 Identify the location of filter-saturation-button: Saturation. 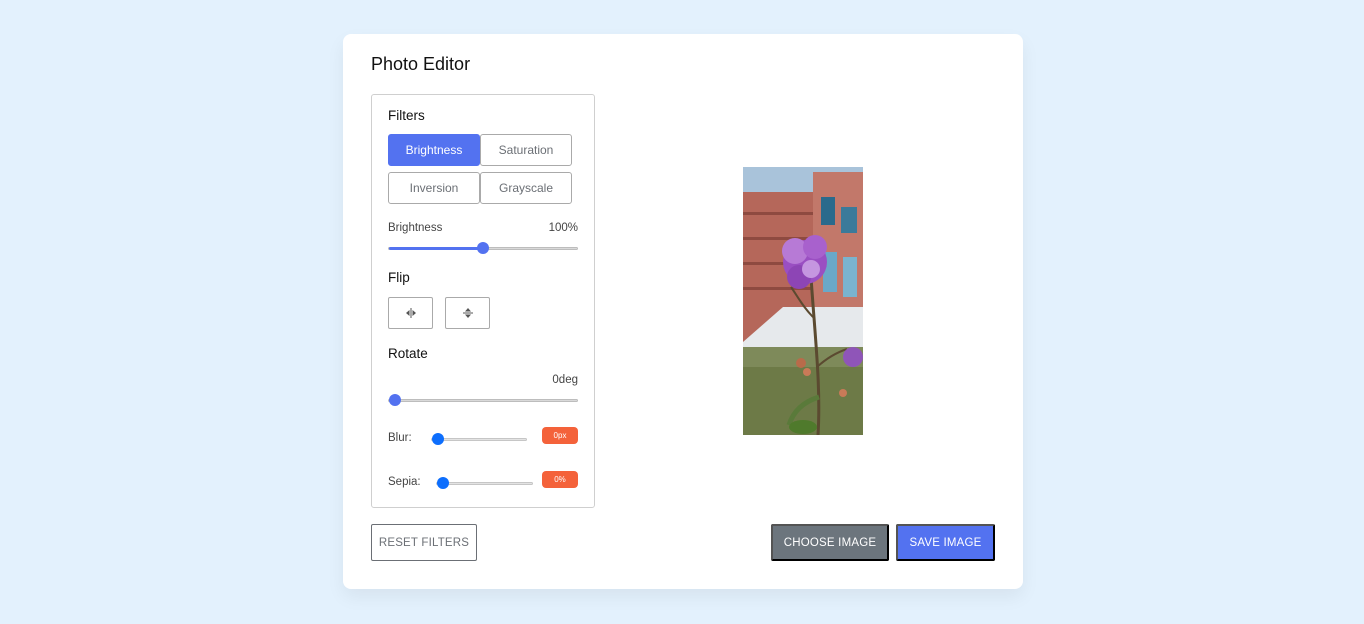
(526, 150).